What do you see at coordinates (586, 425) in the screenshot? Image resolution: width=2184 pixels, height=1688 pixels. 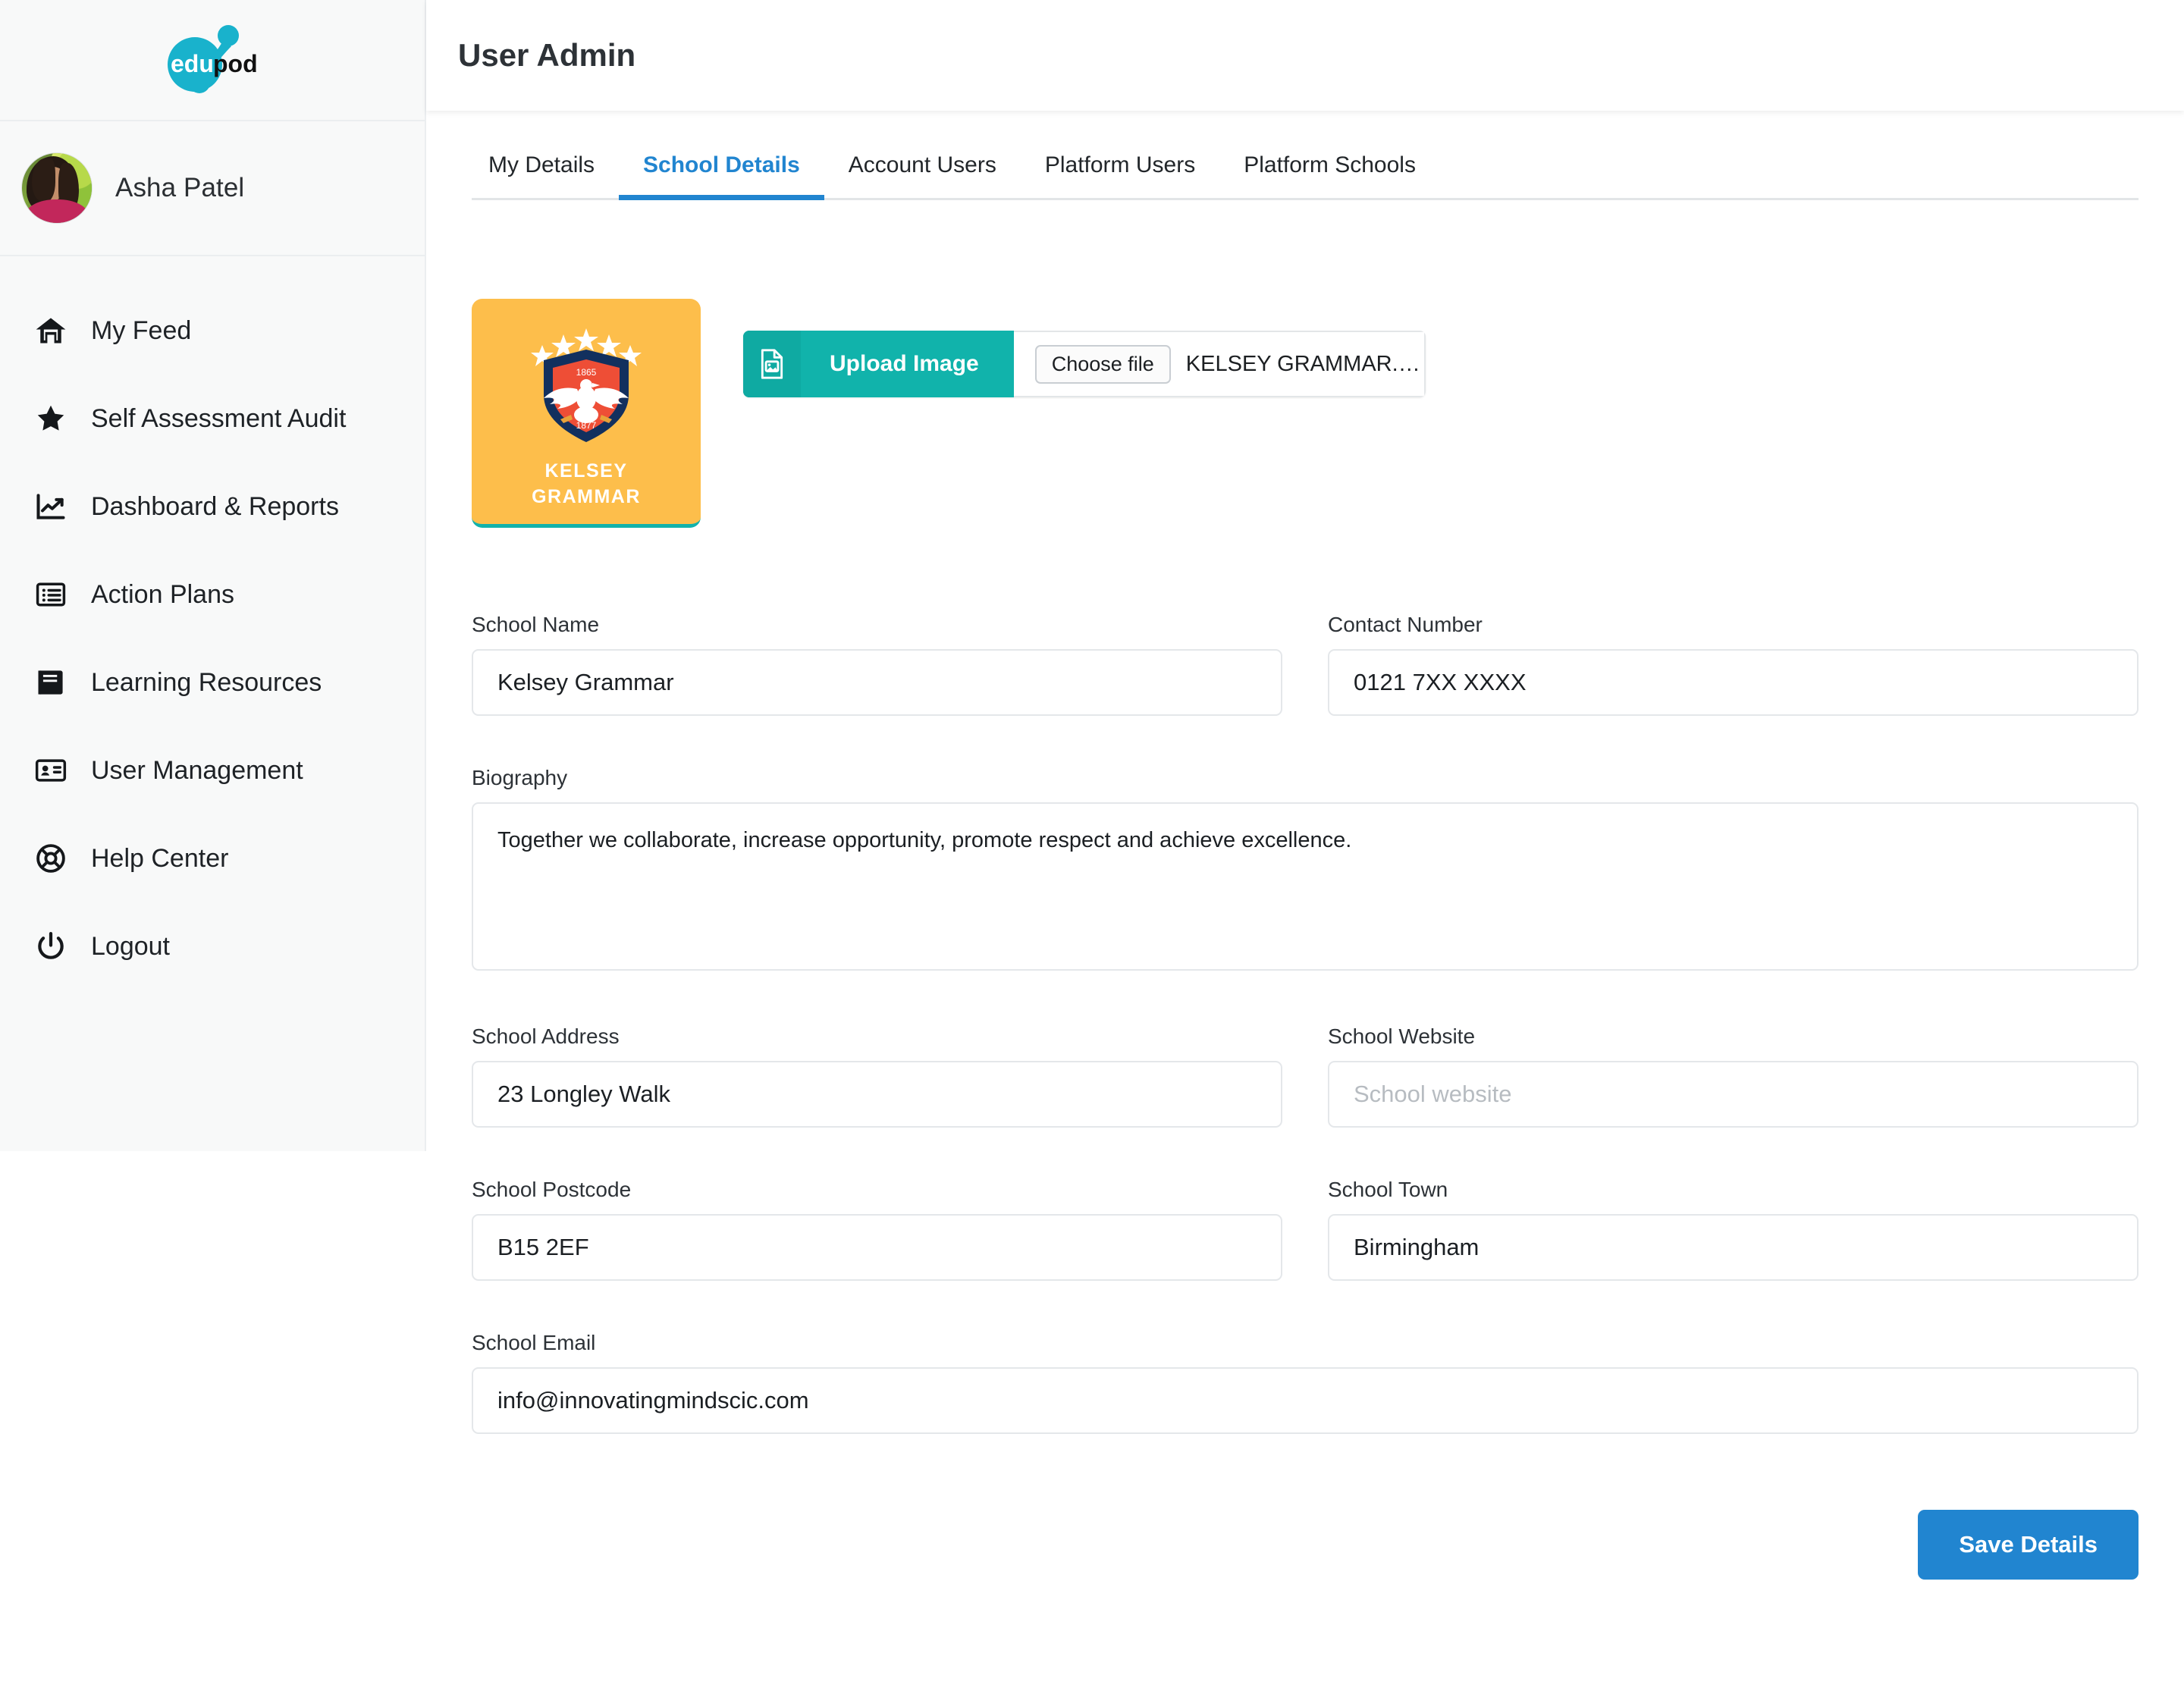 I see `crest-year-bottom: 1877` at bounding box center [586, 425].